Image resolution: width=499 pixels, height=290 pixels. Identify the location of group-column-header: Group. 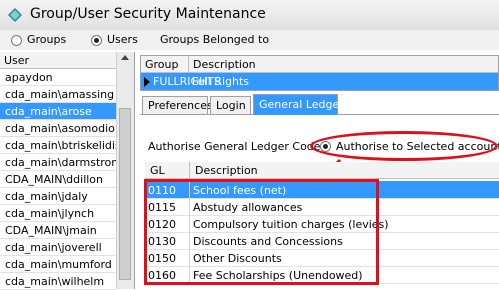
(165, 64).